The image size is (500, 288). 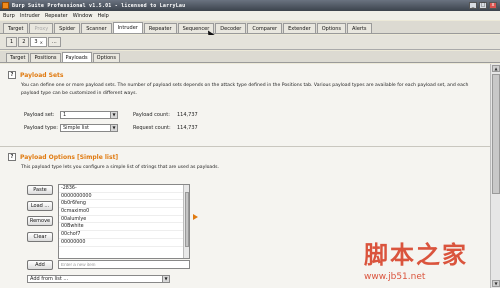 I want to click on payload-count-label: Payload count:, so click(x=151, y=115).